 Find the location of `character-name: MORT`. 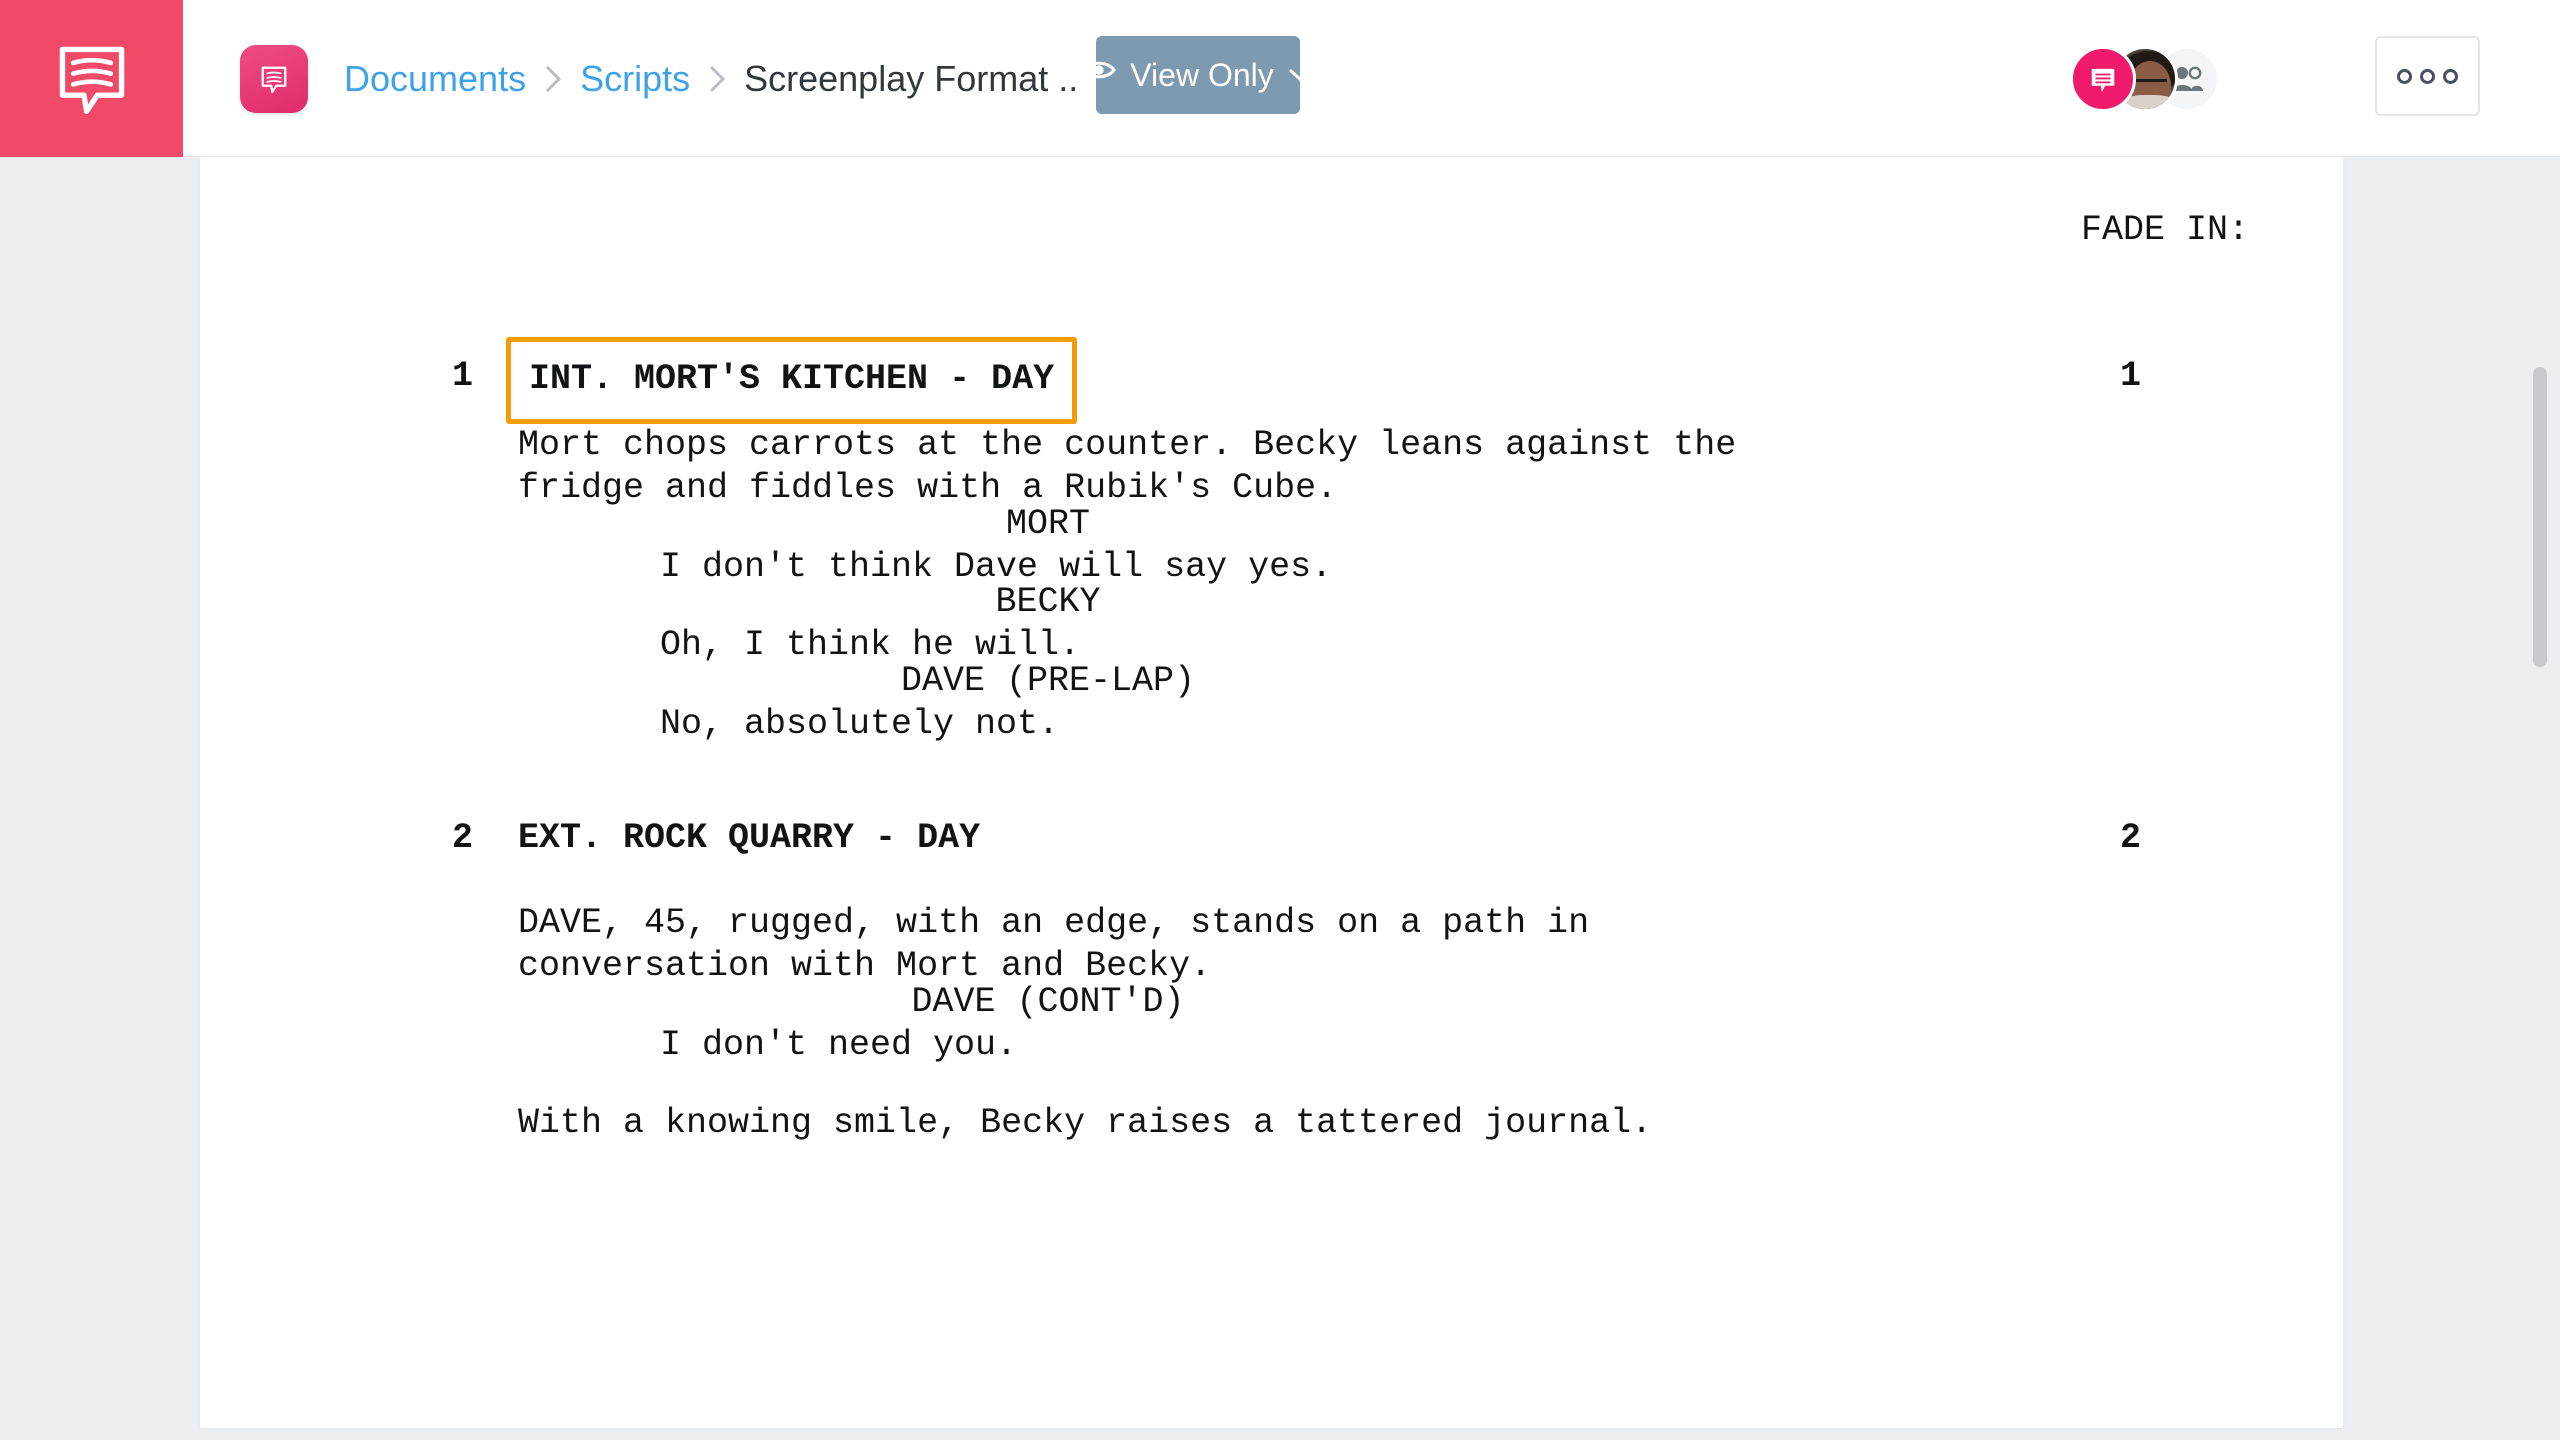

character-name: MORT is located at coordinates (1047, 524).